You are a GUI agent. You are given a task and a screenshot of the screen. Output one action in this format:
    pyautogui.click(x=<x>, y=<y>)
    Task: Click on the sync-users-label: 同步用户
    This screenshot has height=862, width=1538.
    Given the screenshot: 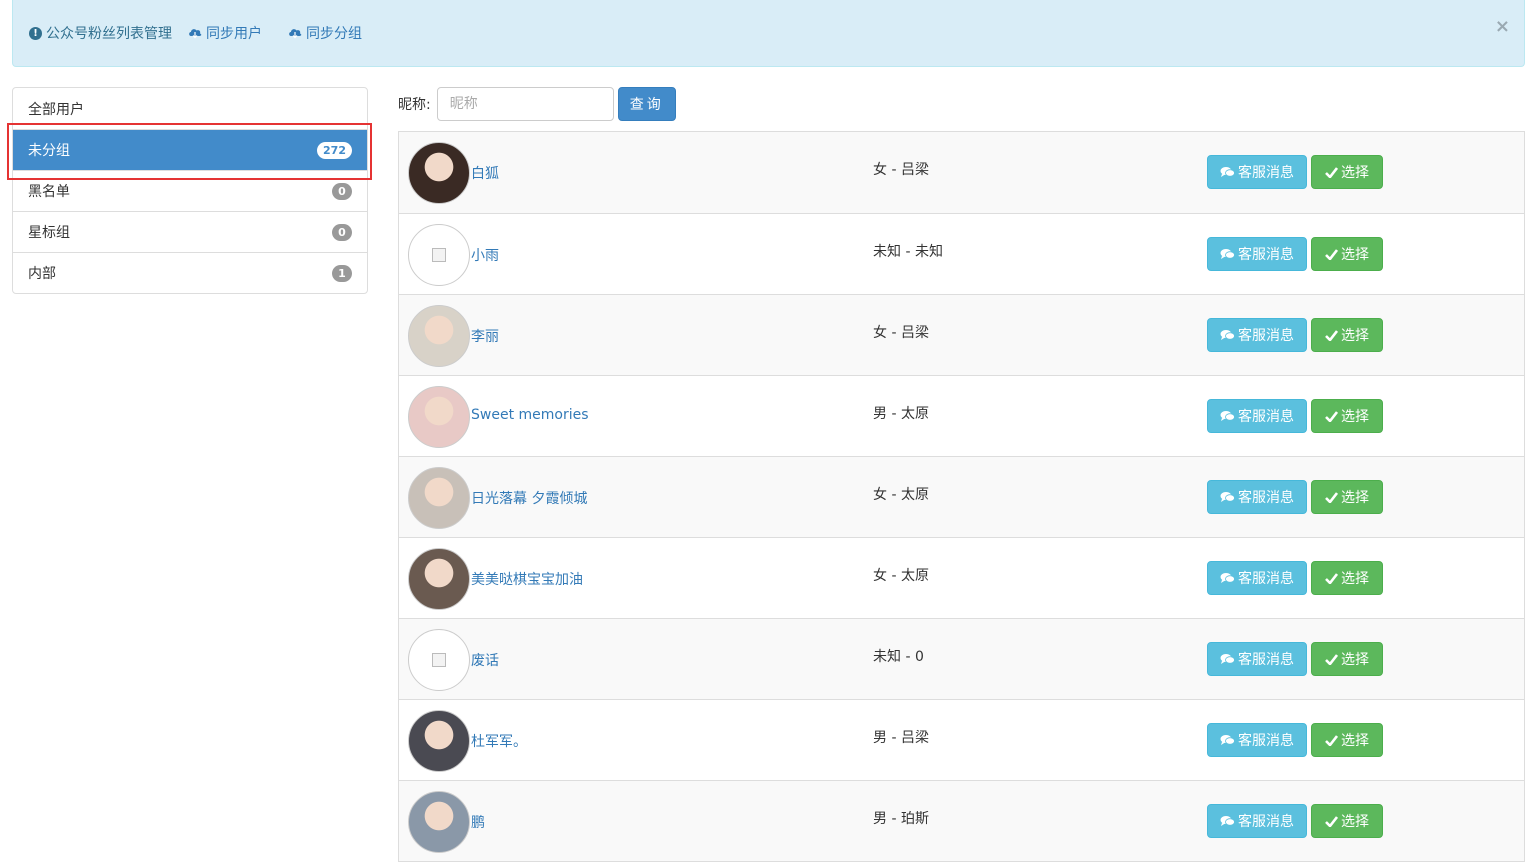 What is the action you would take?
    pyautogui.click(x=234, y=34)
    